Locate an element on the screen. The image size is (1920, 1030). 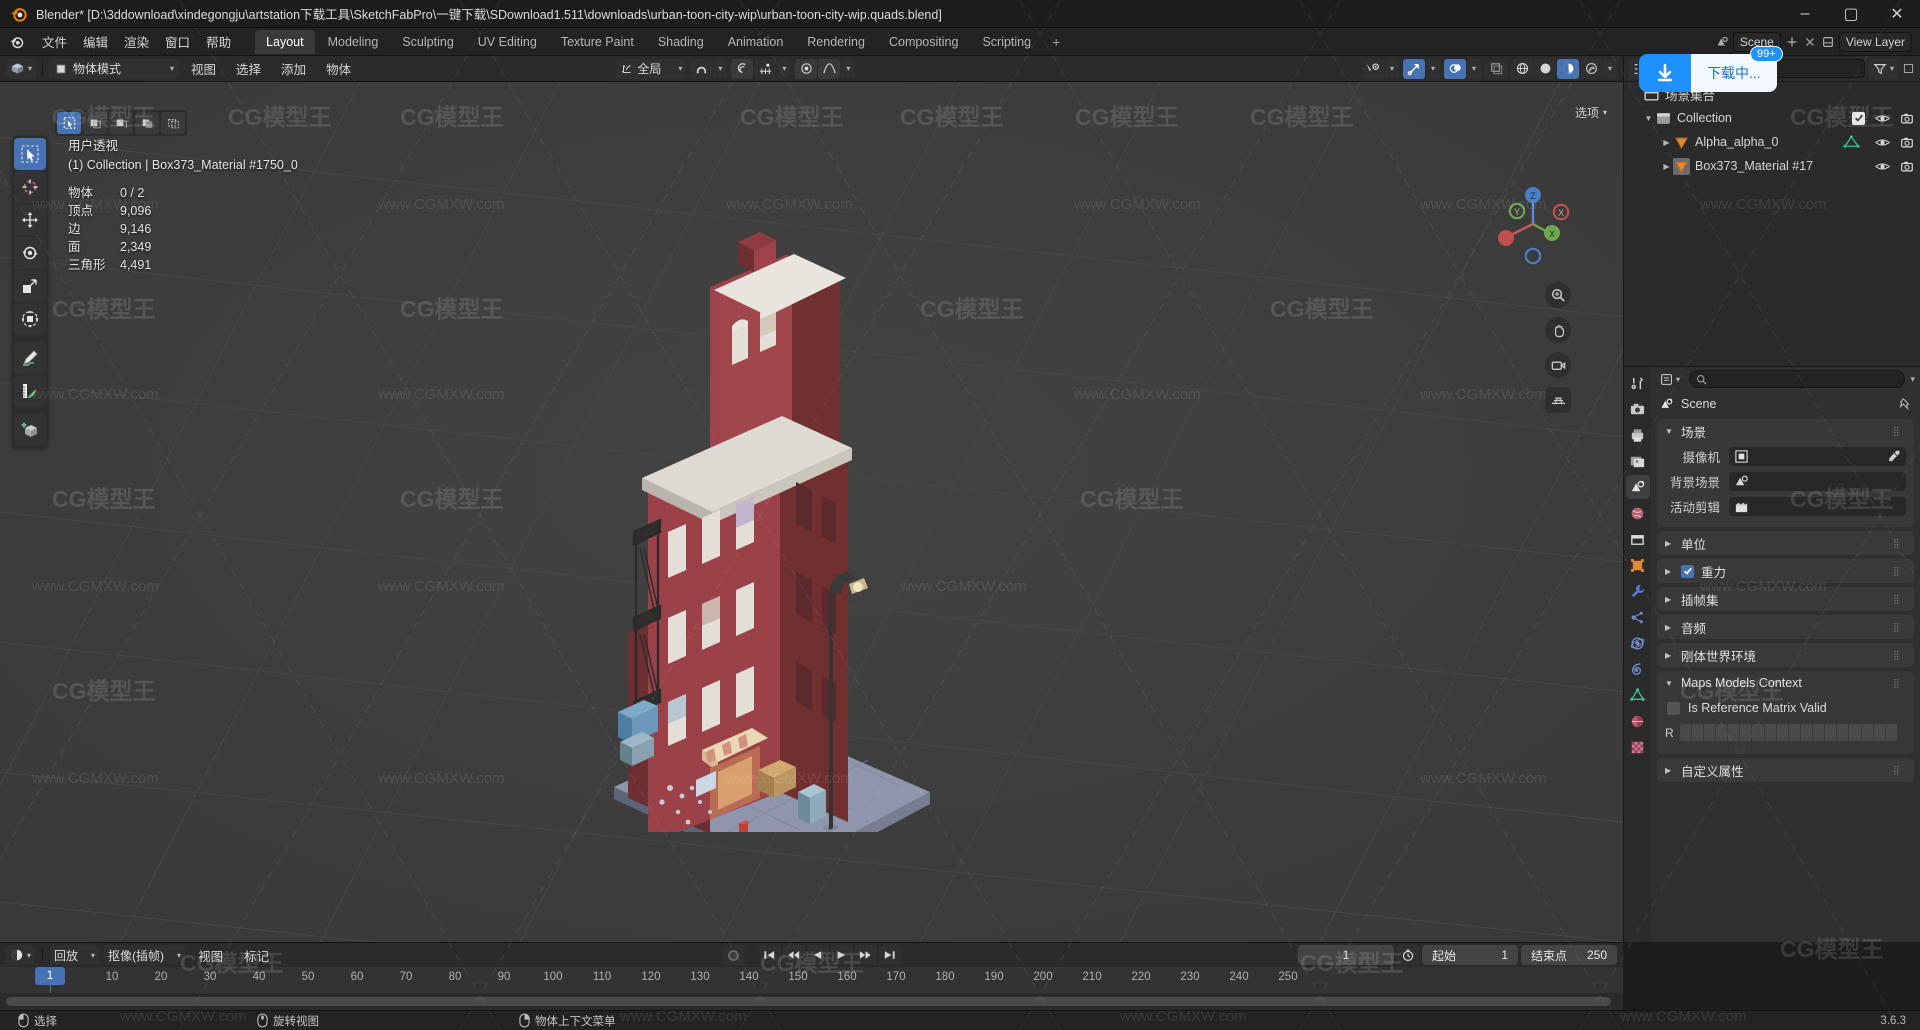
visibility-dropdown: ▾ is located at coordinates (1392, 68).